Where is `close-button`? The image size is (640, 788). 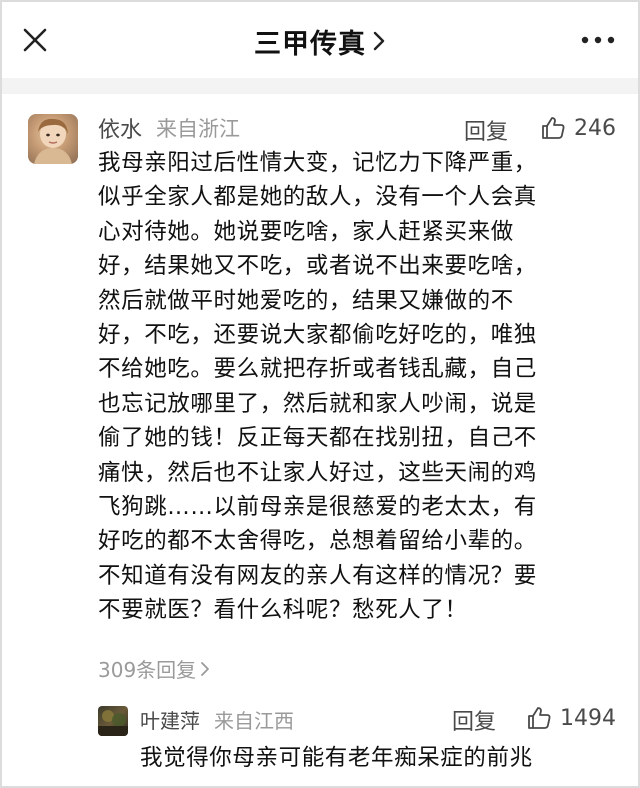 close-button is located at coordinates (35, 40).